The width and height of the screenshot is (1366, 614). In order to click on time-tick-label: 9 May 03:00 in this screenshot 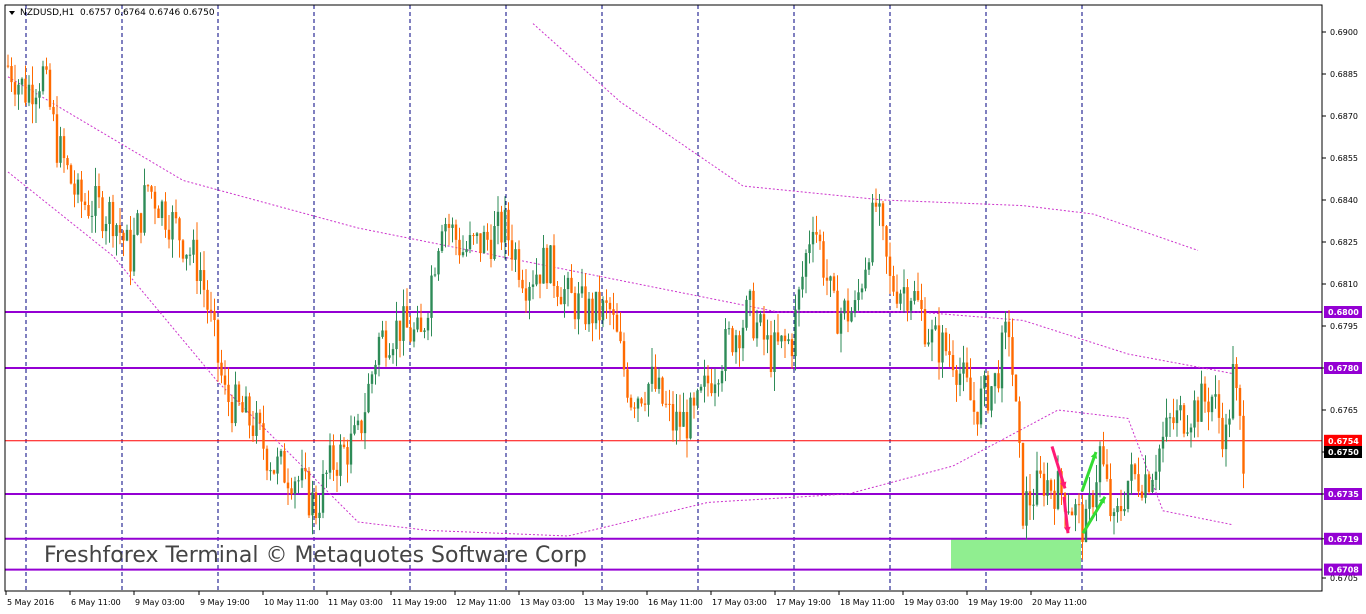, I will do `click(160, 602)`.